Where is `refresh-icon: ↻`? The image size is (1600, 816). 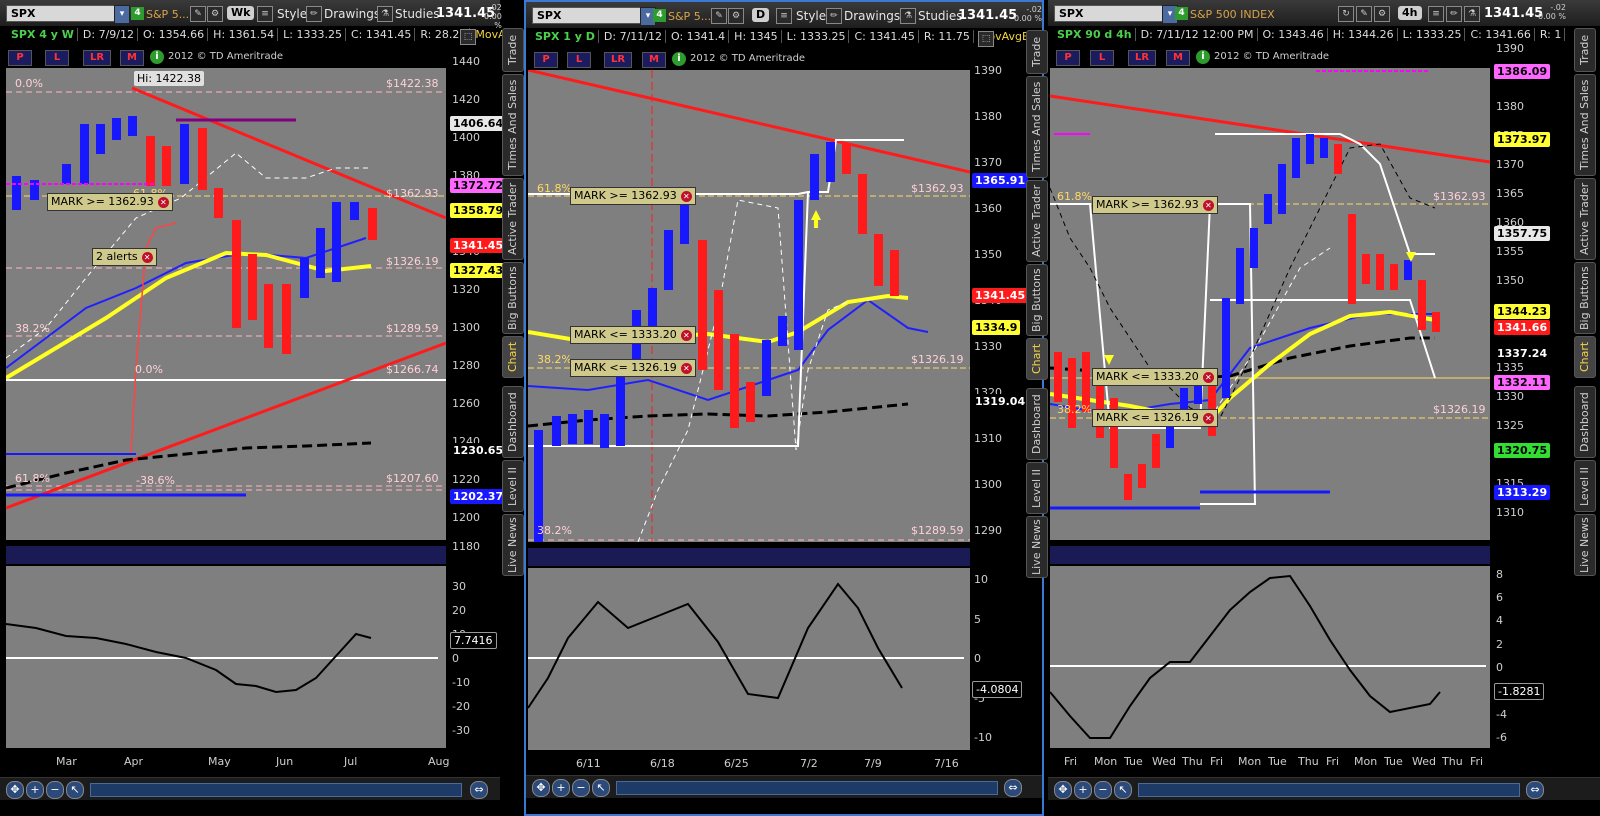
refresh-icon: ↻ is located at coordinates (1346, 14).